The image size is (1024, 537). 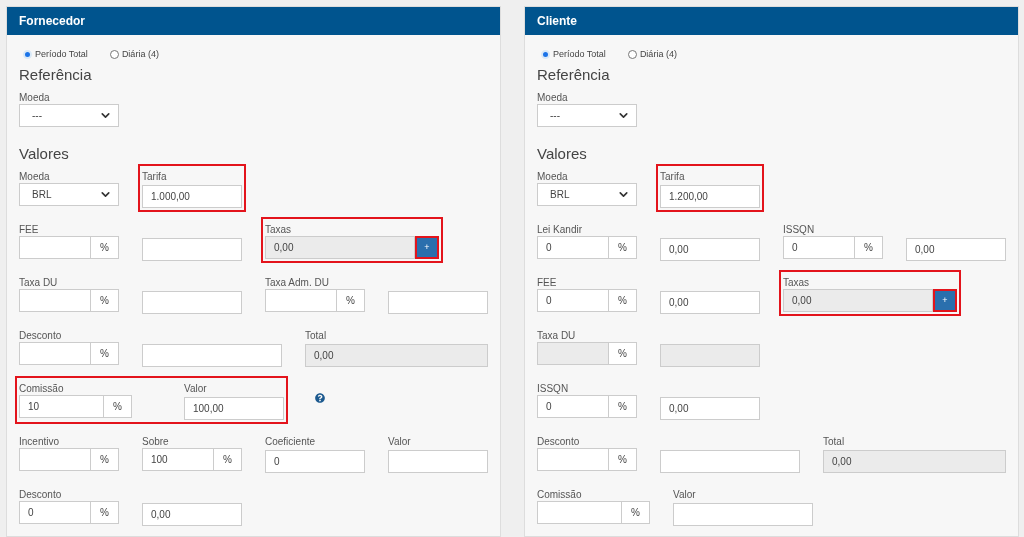 What do you see at coordinates (234, 408) in the screenshot?
I see `input-field: 100,00` at bounding box center [234, 408].